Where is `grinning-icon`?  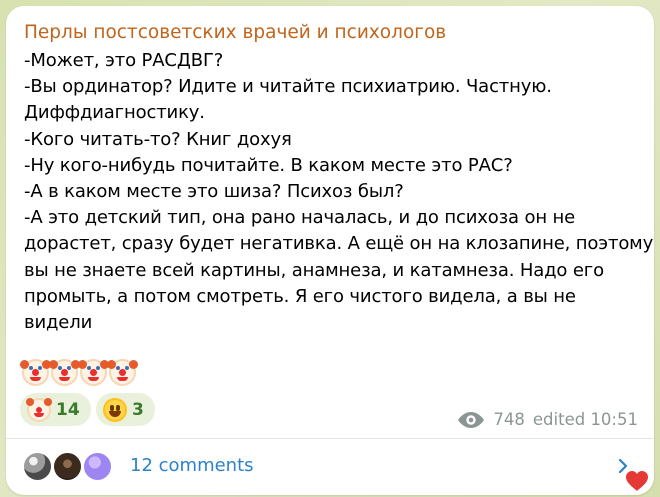 grinning-icon is located at coordinates (115, 409).